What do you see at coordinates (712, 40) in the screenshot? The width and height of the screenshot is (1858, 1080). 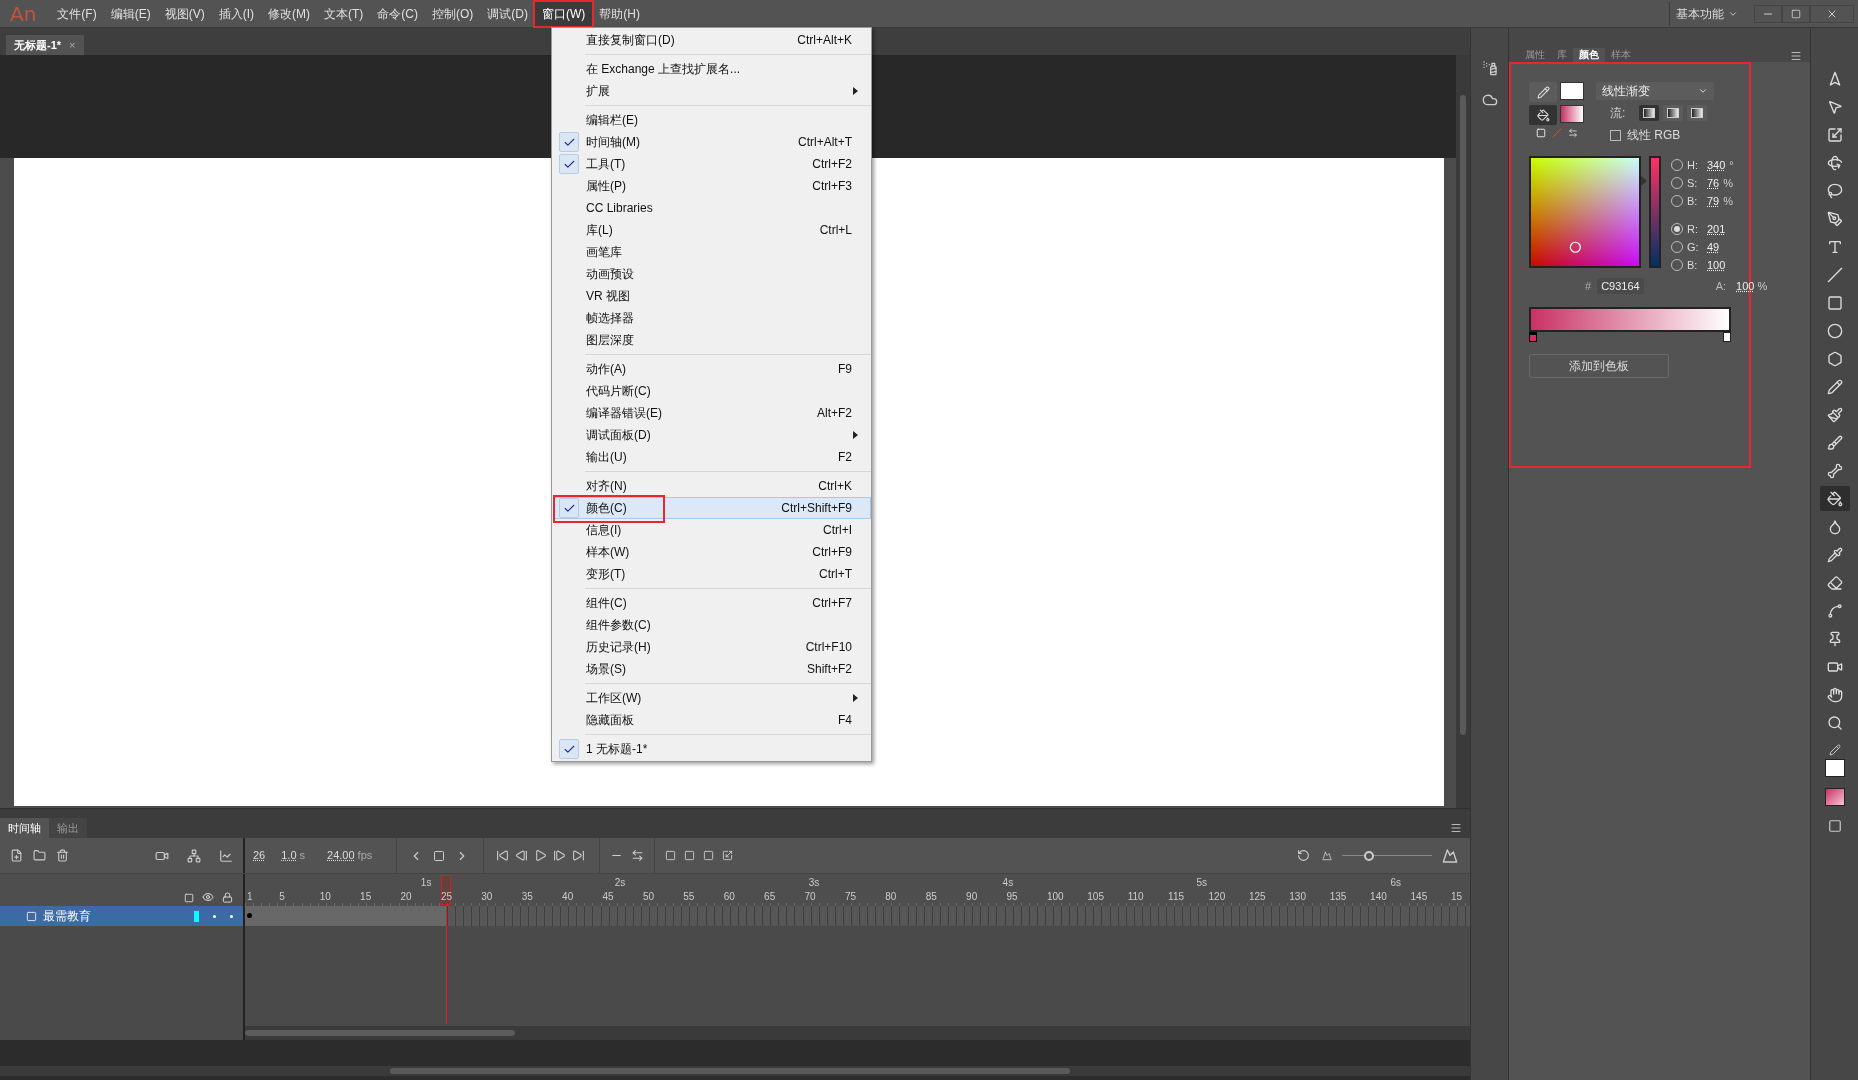 I see `menu-item: 直接复制窗口(D) Ctrl+Alt+K` at bounding box center [712, 40].